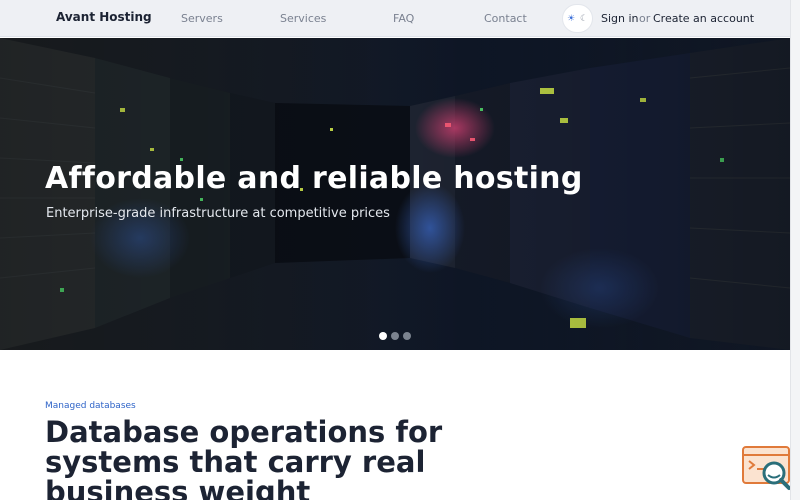  What do you see at coordinates (314, 178) in the screenshot?
I see `hero-title: Affordable and reliable hosting` at bounding box center [314, 178].